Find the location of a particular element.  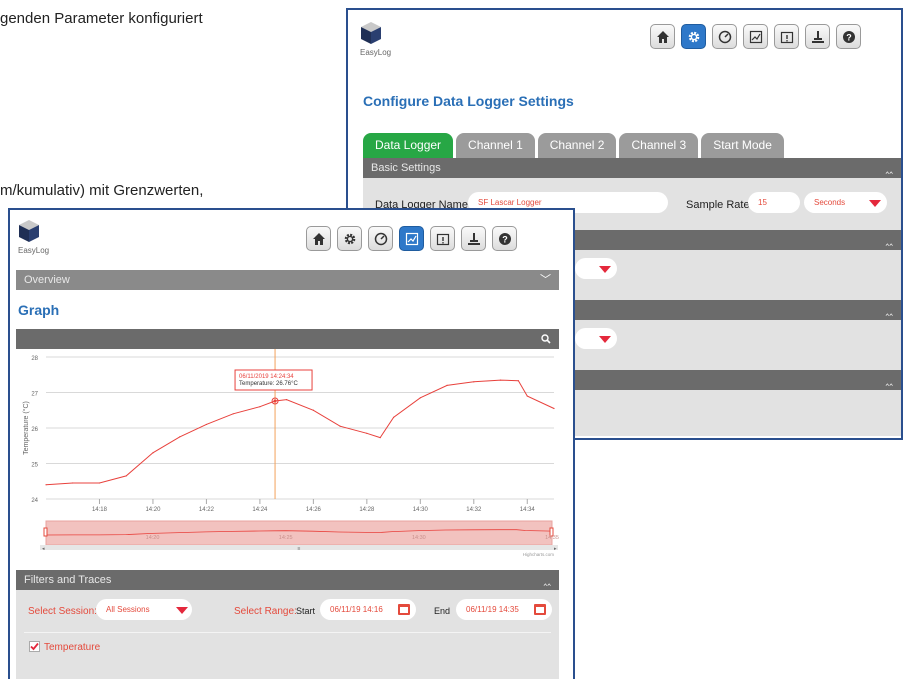

overview-header: Overview ﹀ is located at coordinates (287, 280).